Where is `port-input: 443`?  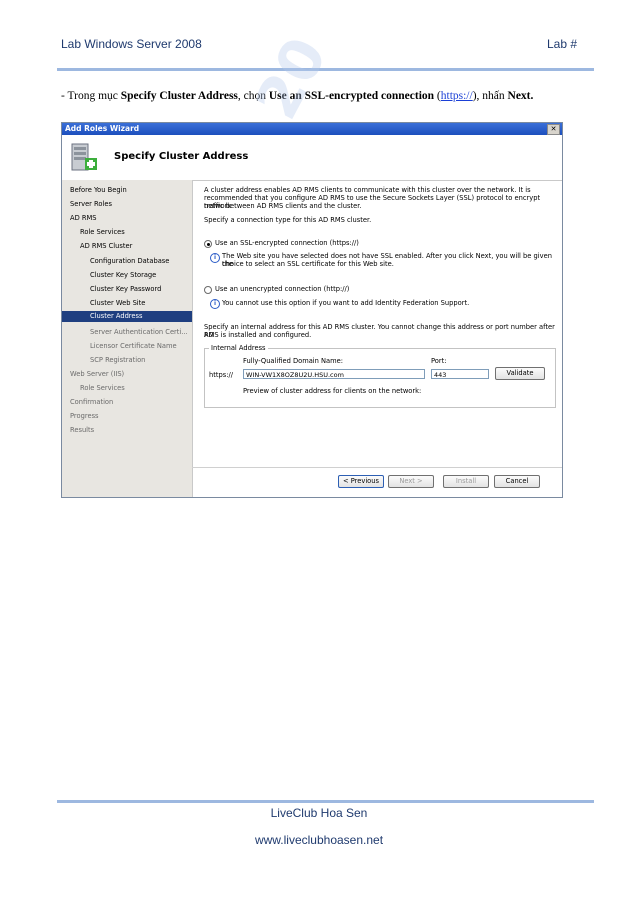 port-input: 443 is located at coordinates (460, 374).